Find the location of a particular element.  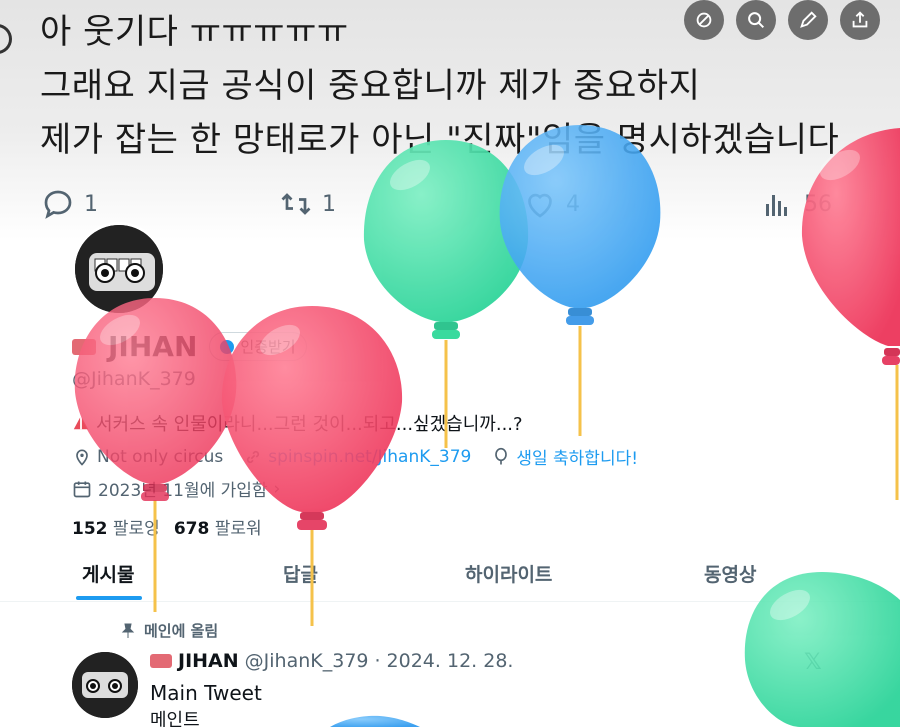

reply-count: 1 is located at coordinates (91, 204).